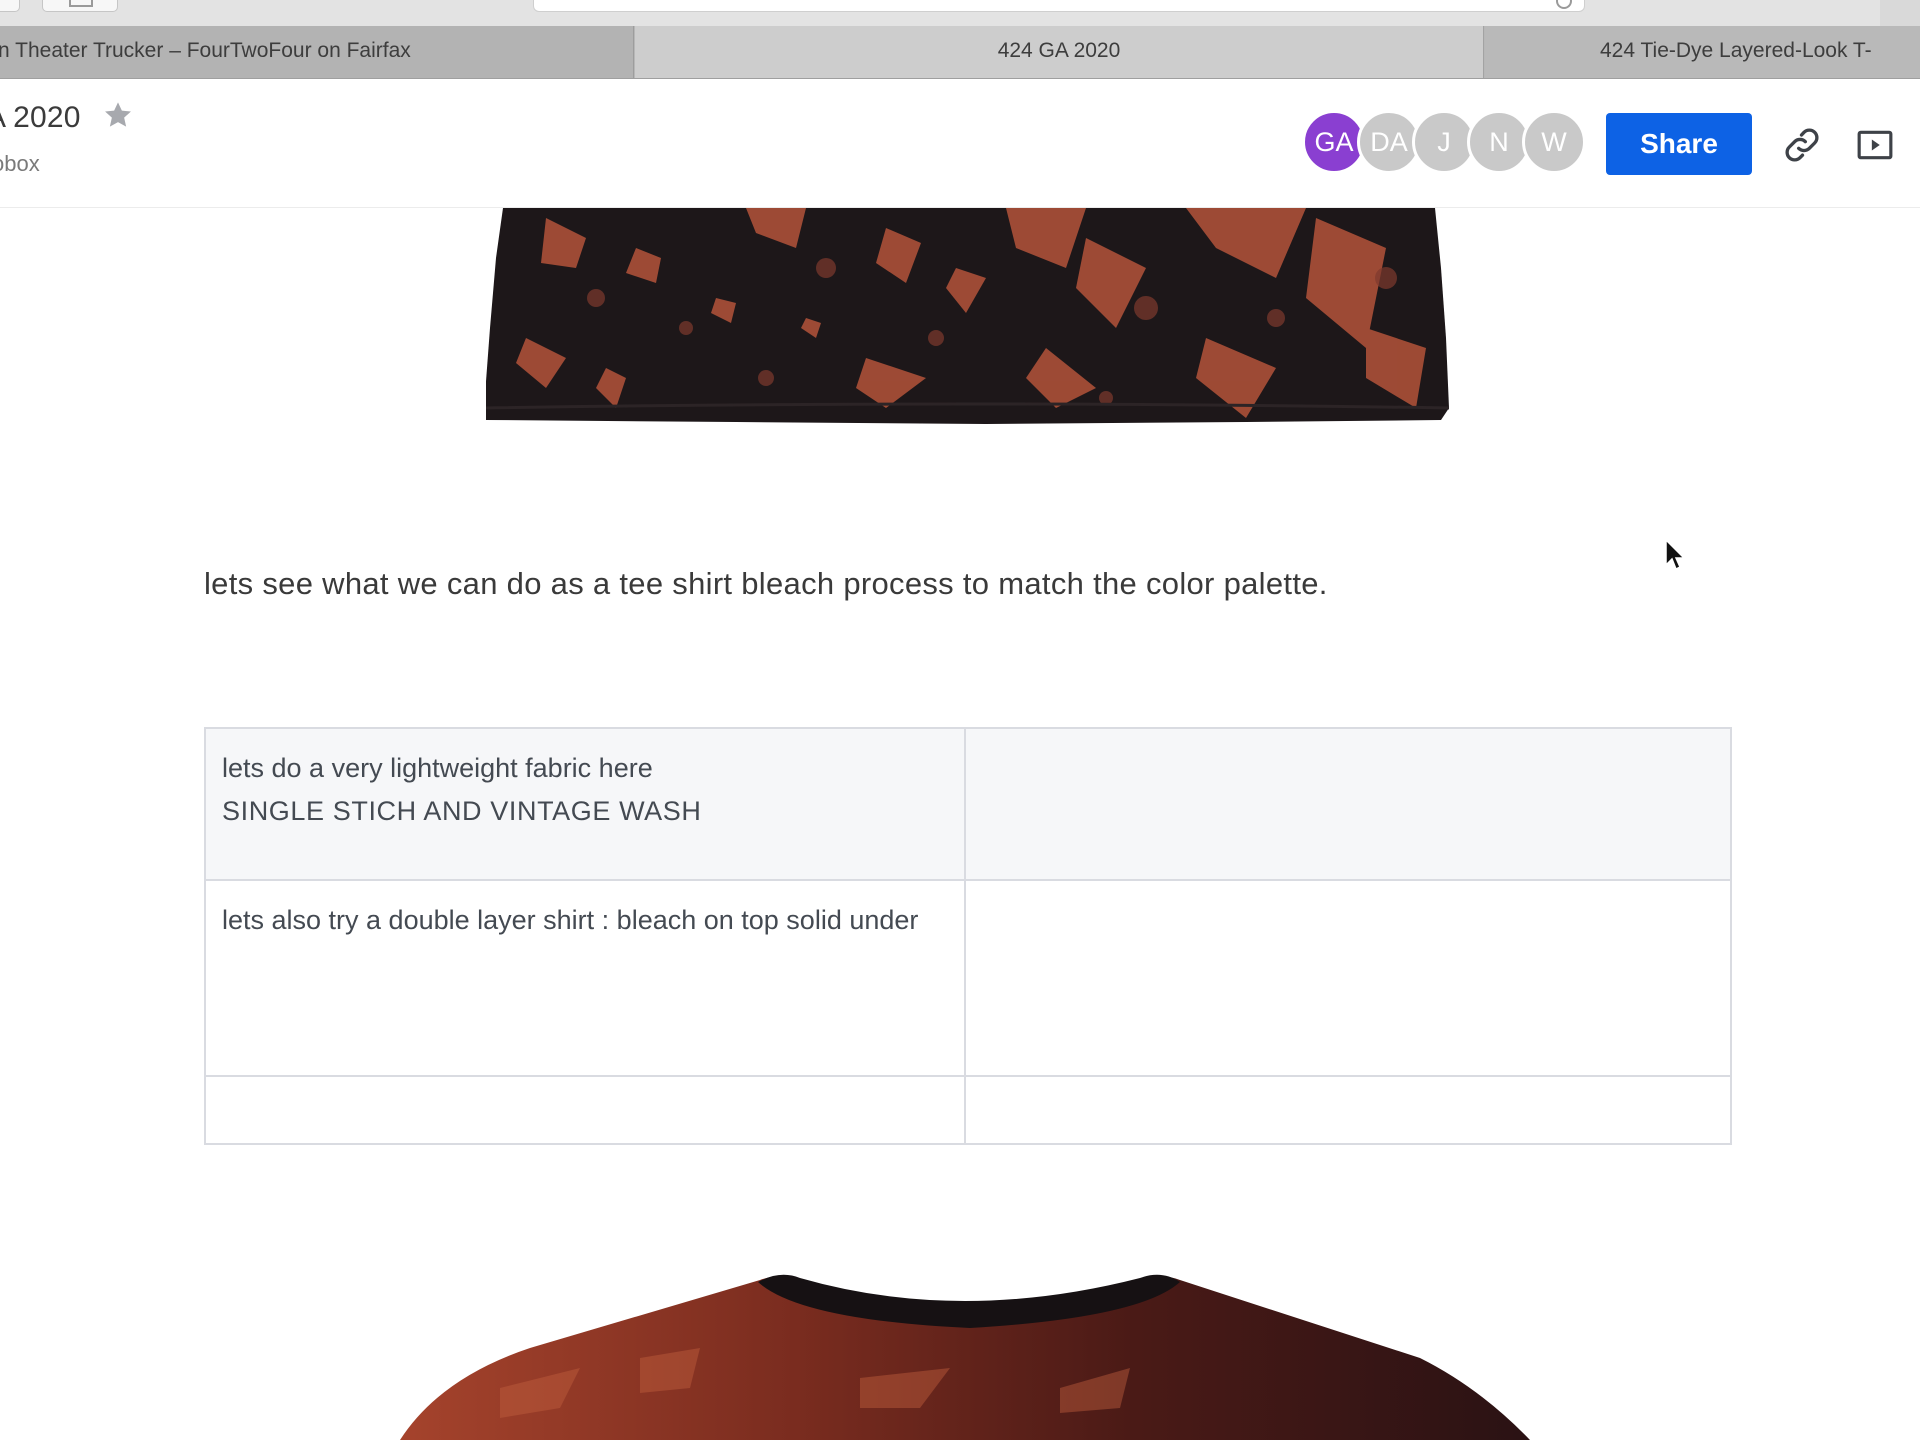 This screenshot has width=1920, height=1440. I want to click on avatar-initials: W, so click(1554, 142).